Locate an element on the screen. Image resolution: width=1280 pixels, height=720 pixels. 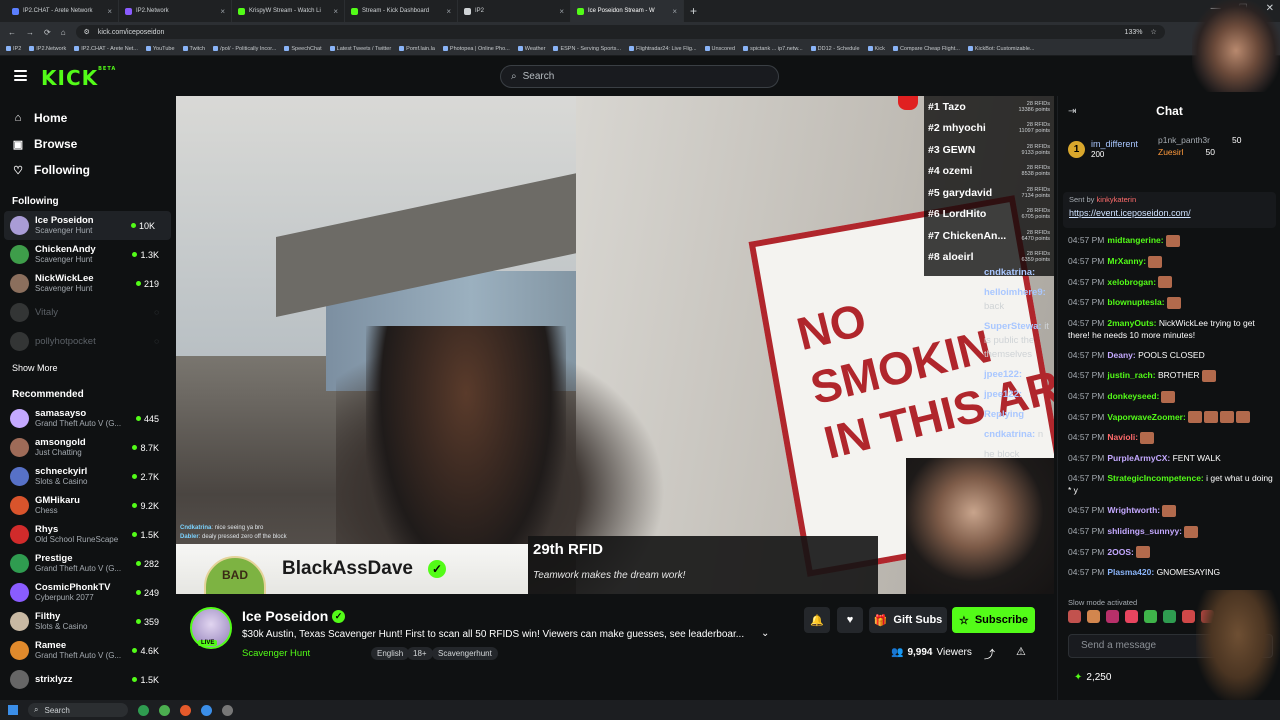
message-user: shlidings_sunnyy: is located at coordinates (1144, 531).